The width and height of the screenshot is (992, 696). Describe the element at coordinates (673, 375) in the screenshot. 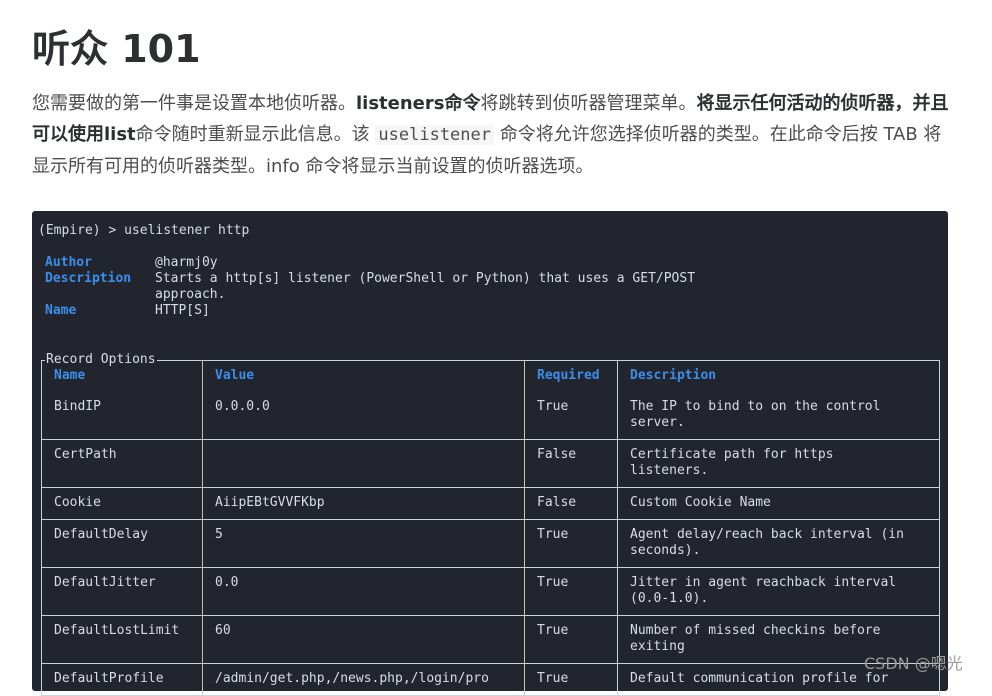

I see `header-description: Description` at that location.